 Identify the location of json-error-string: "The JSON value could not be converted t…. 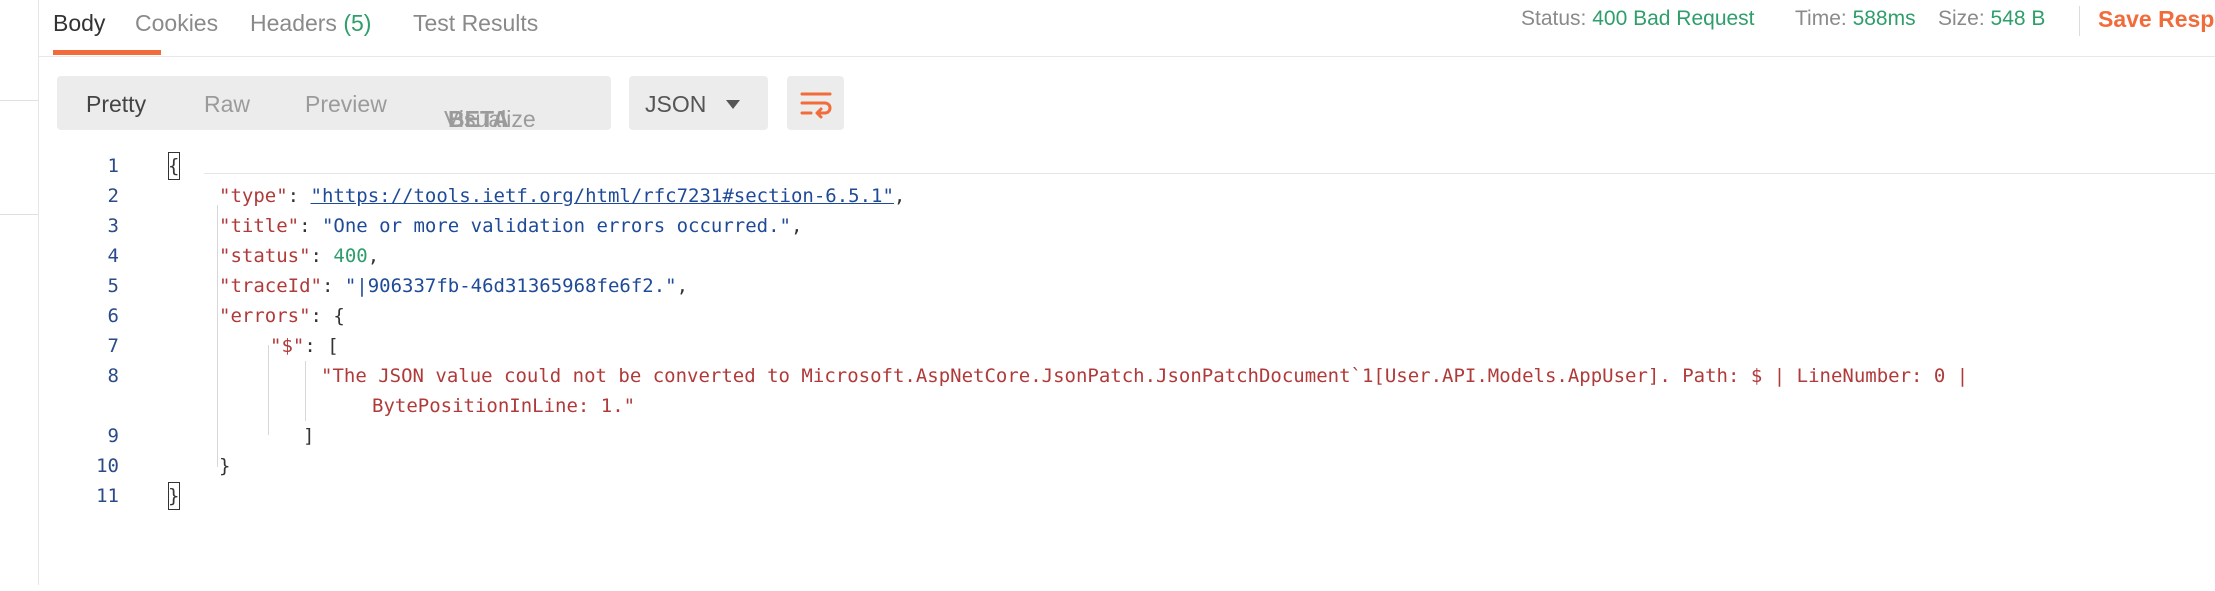
(1145, 376).